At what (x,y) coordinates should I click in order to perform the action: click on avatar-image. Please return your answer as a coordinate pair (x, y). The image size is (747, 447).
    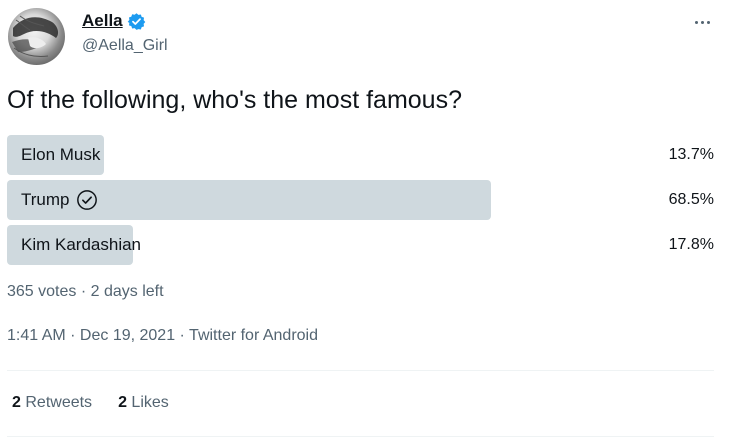
    Looking at the image, I should click on (35, 36).